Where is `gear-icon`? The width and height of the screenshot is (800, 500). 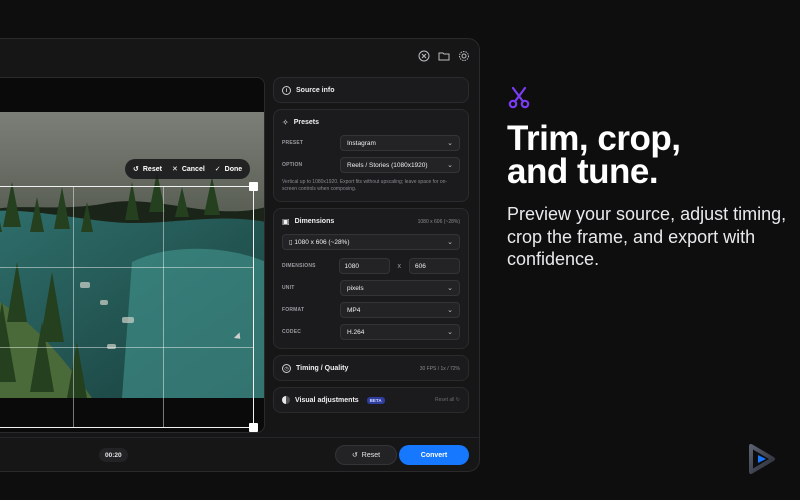
gear-icon is located at coordinates (464, 56).